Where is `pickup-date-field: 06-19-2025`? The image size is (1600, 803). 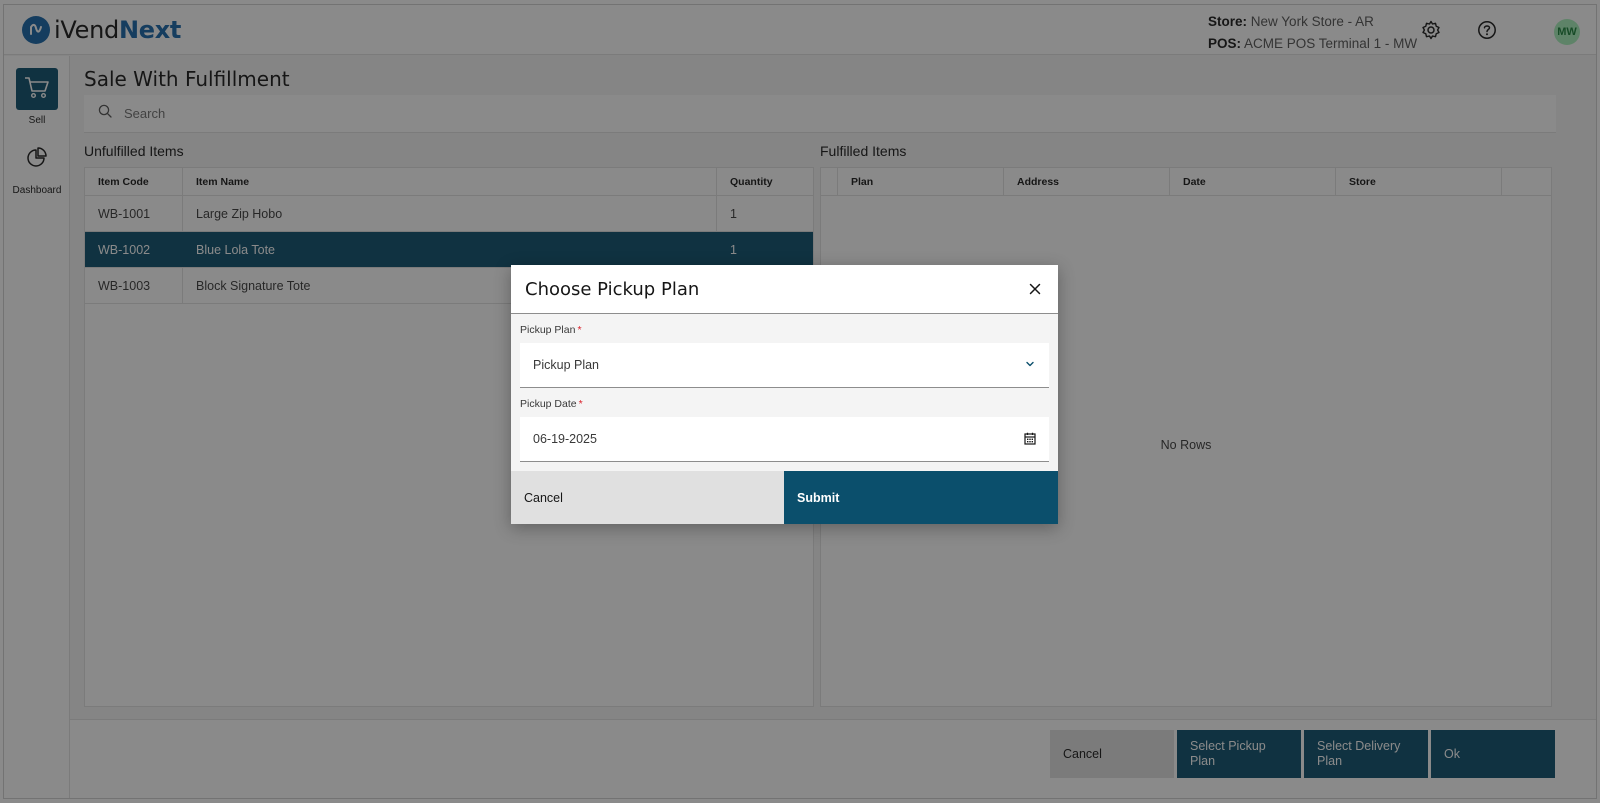
pickup-date-field: 06-19-2025 is located at coordinates (784, 439).